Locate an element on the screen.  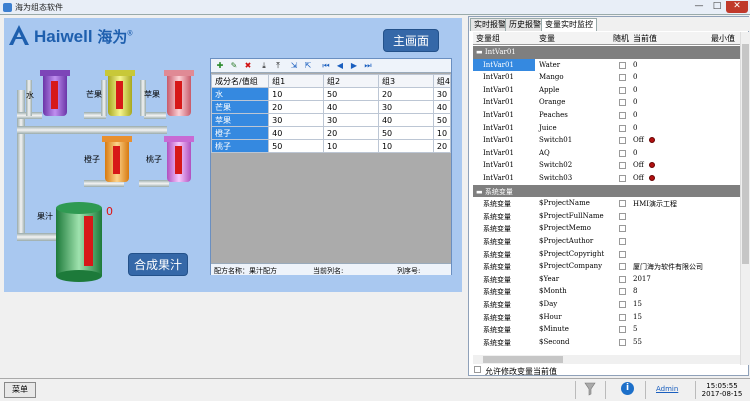
variable-row: 系统变量 $ProjectAuthor is located at coordinates (606, 241).